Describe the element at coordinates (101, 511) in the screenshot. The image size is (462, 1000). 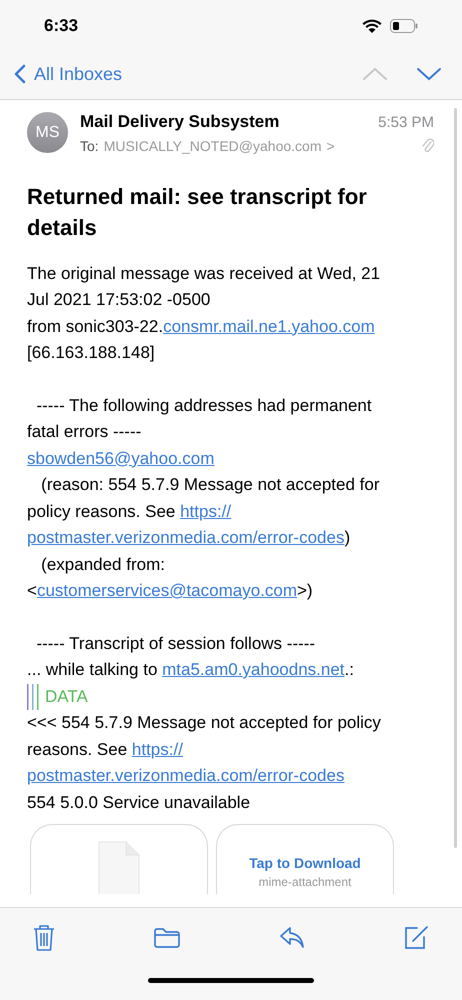
I see `body-text: policy reasons. See` at that location.